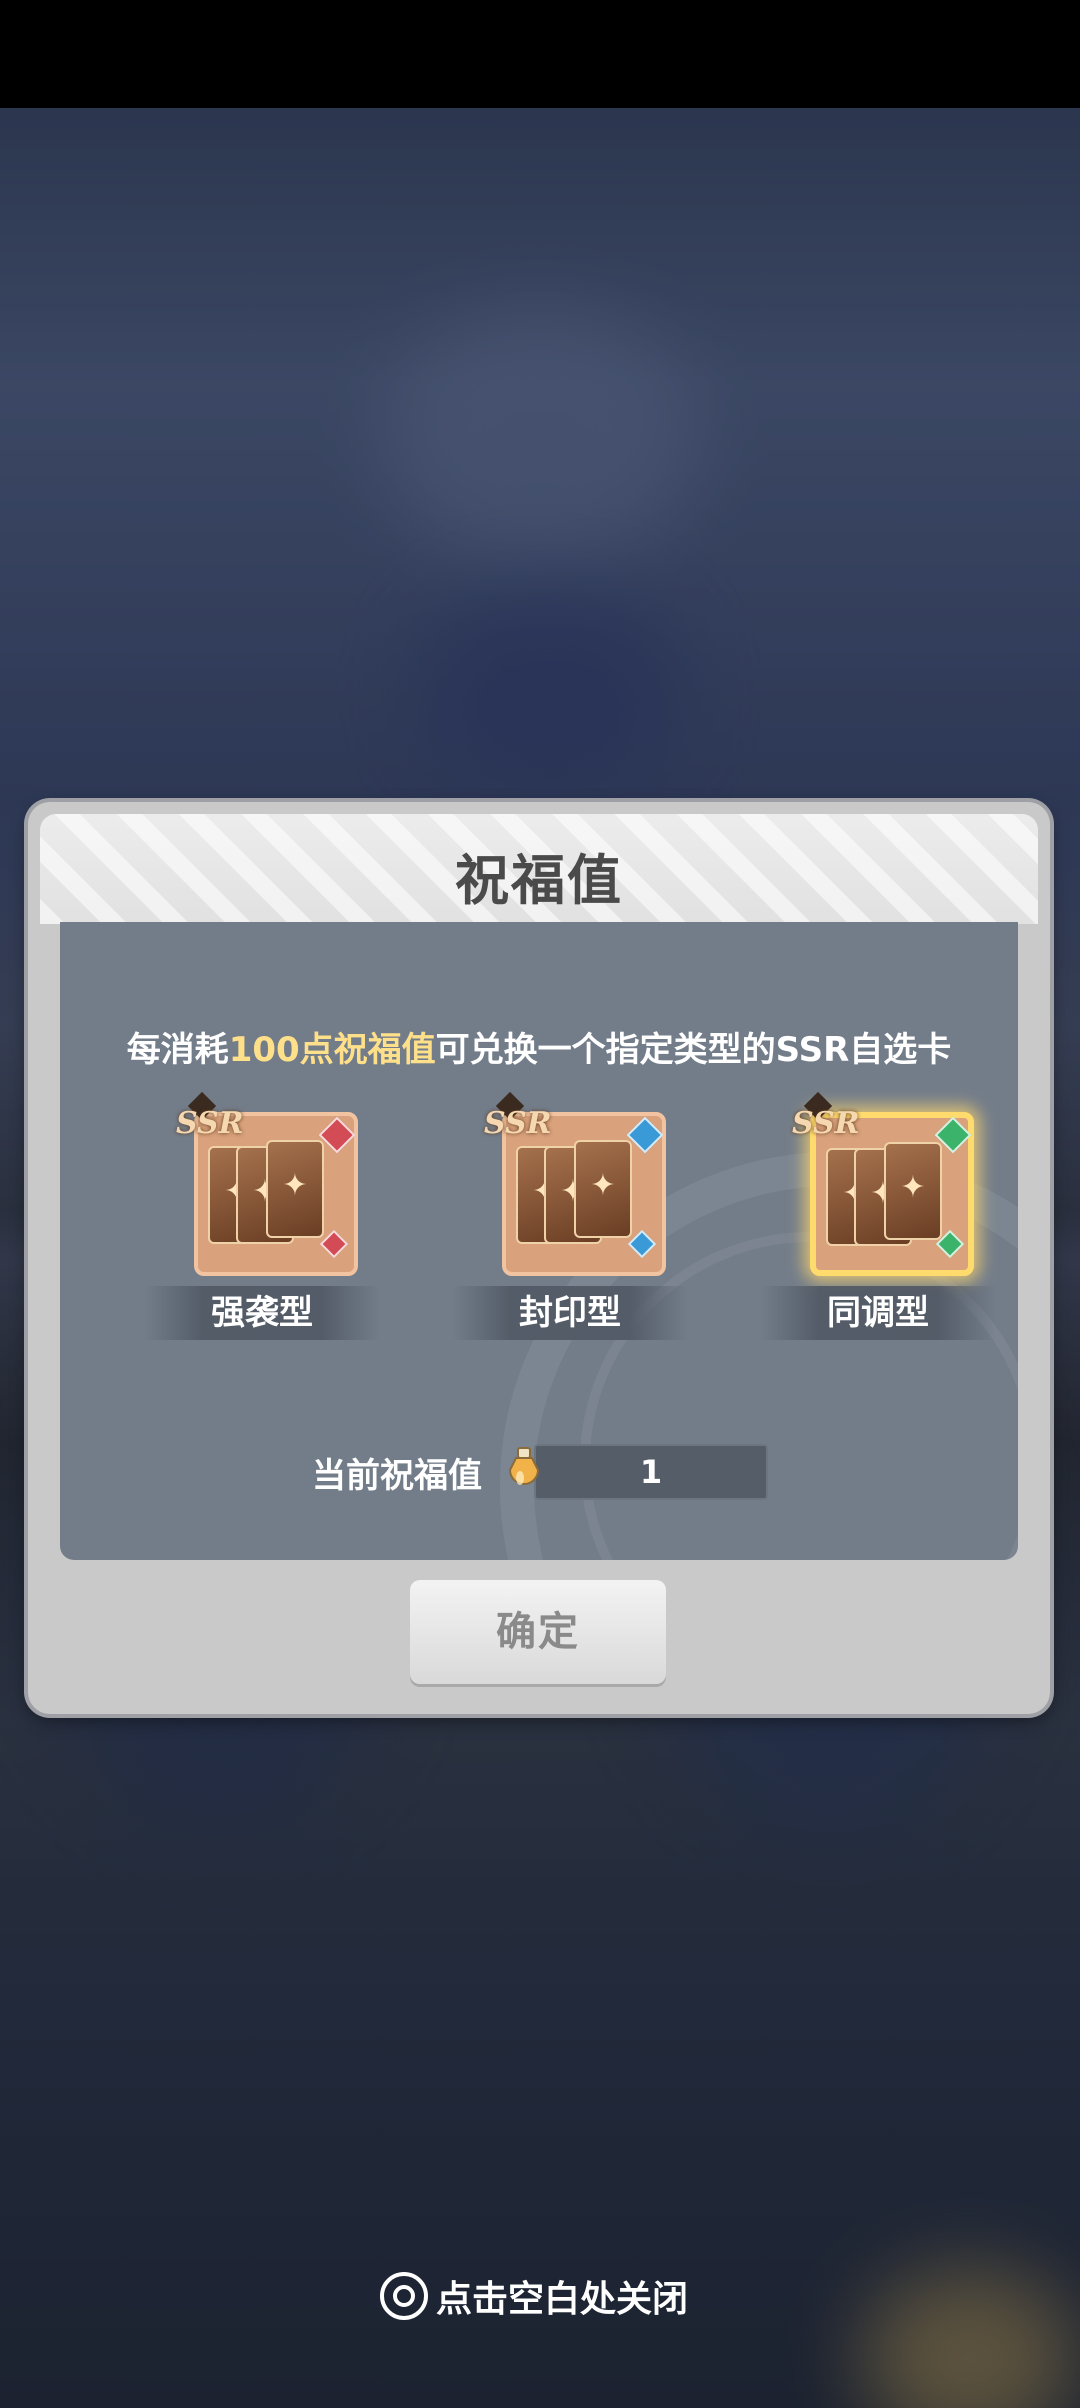  What do you see at coordinates (878, 1215) in the screenshot?
I see `card-option-sync: ✦ ✦ ✦ SSR 同调型` at bounding box center [878, 1215].